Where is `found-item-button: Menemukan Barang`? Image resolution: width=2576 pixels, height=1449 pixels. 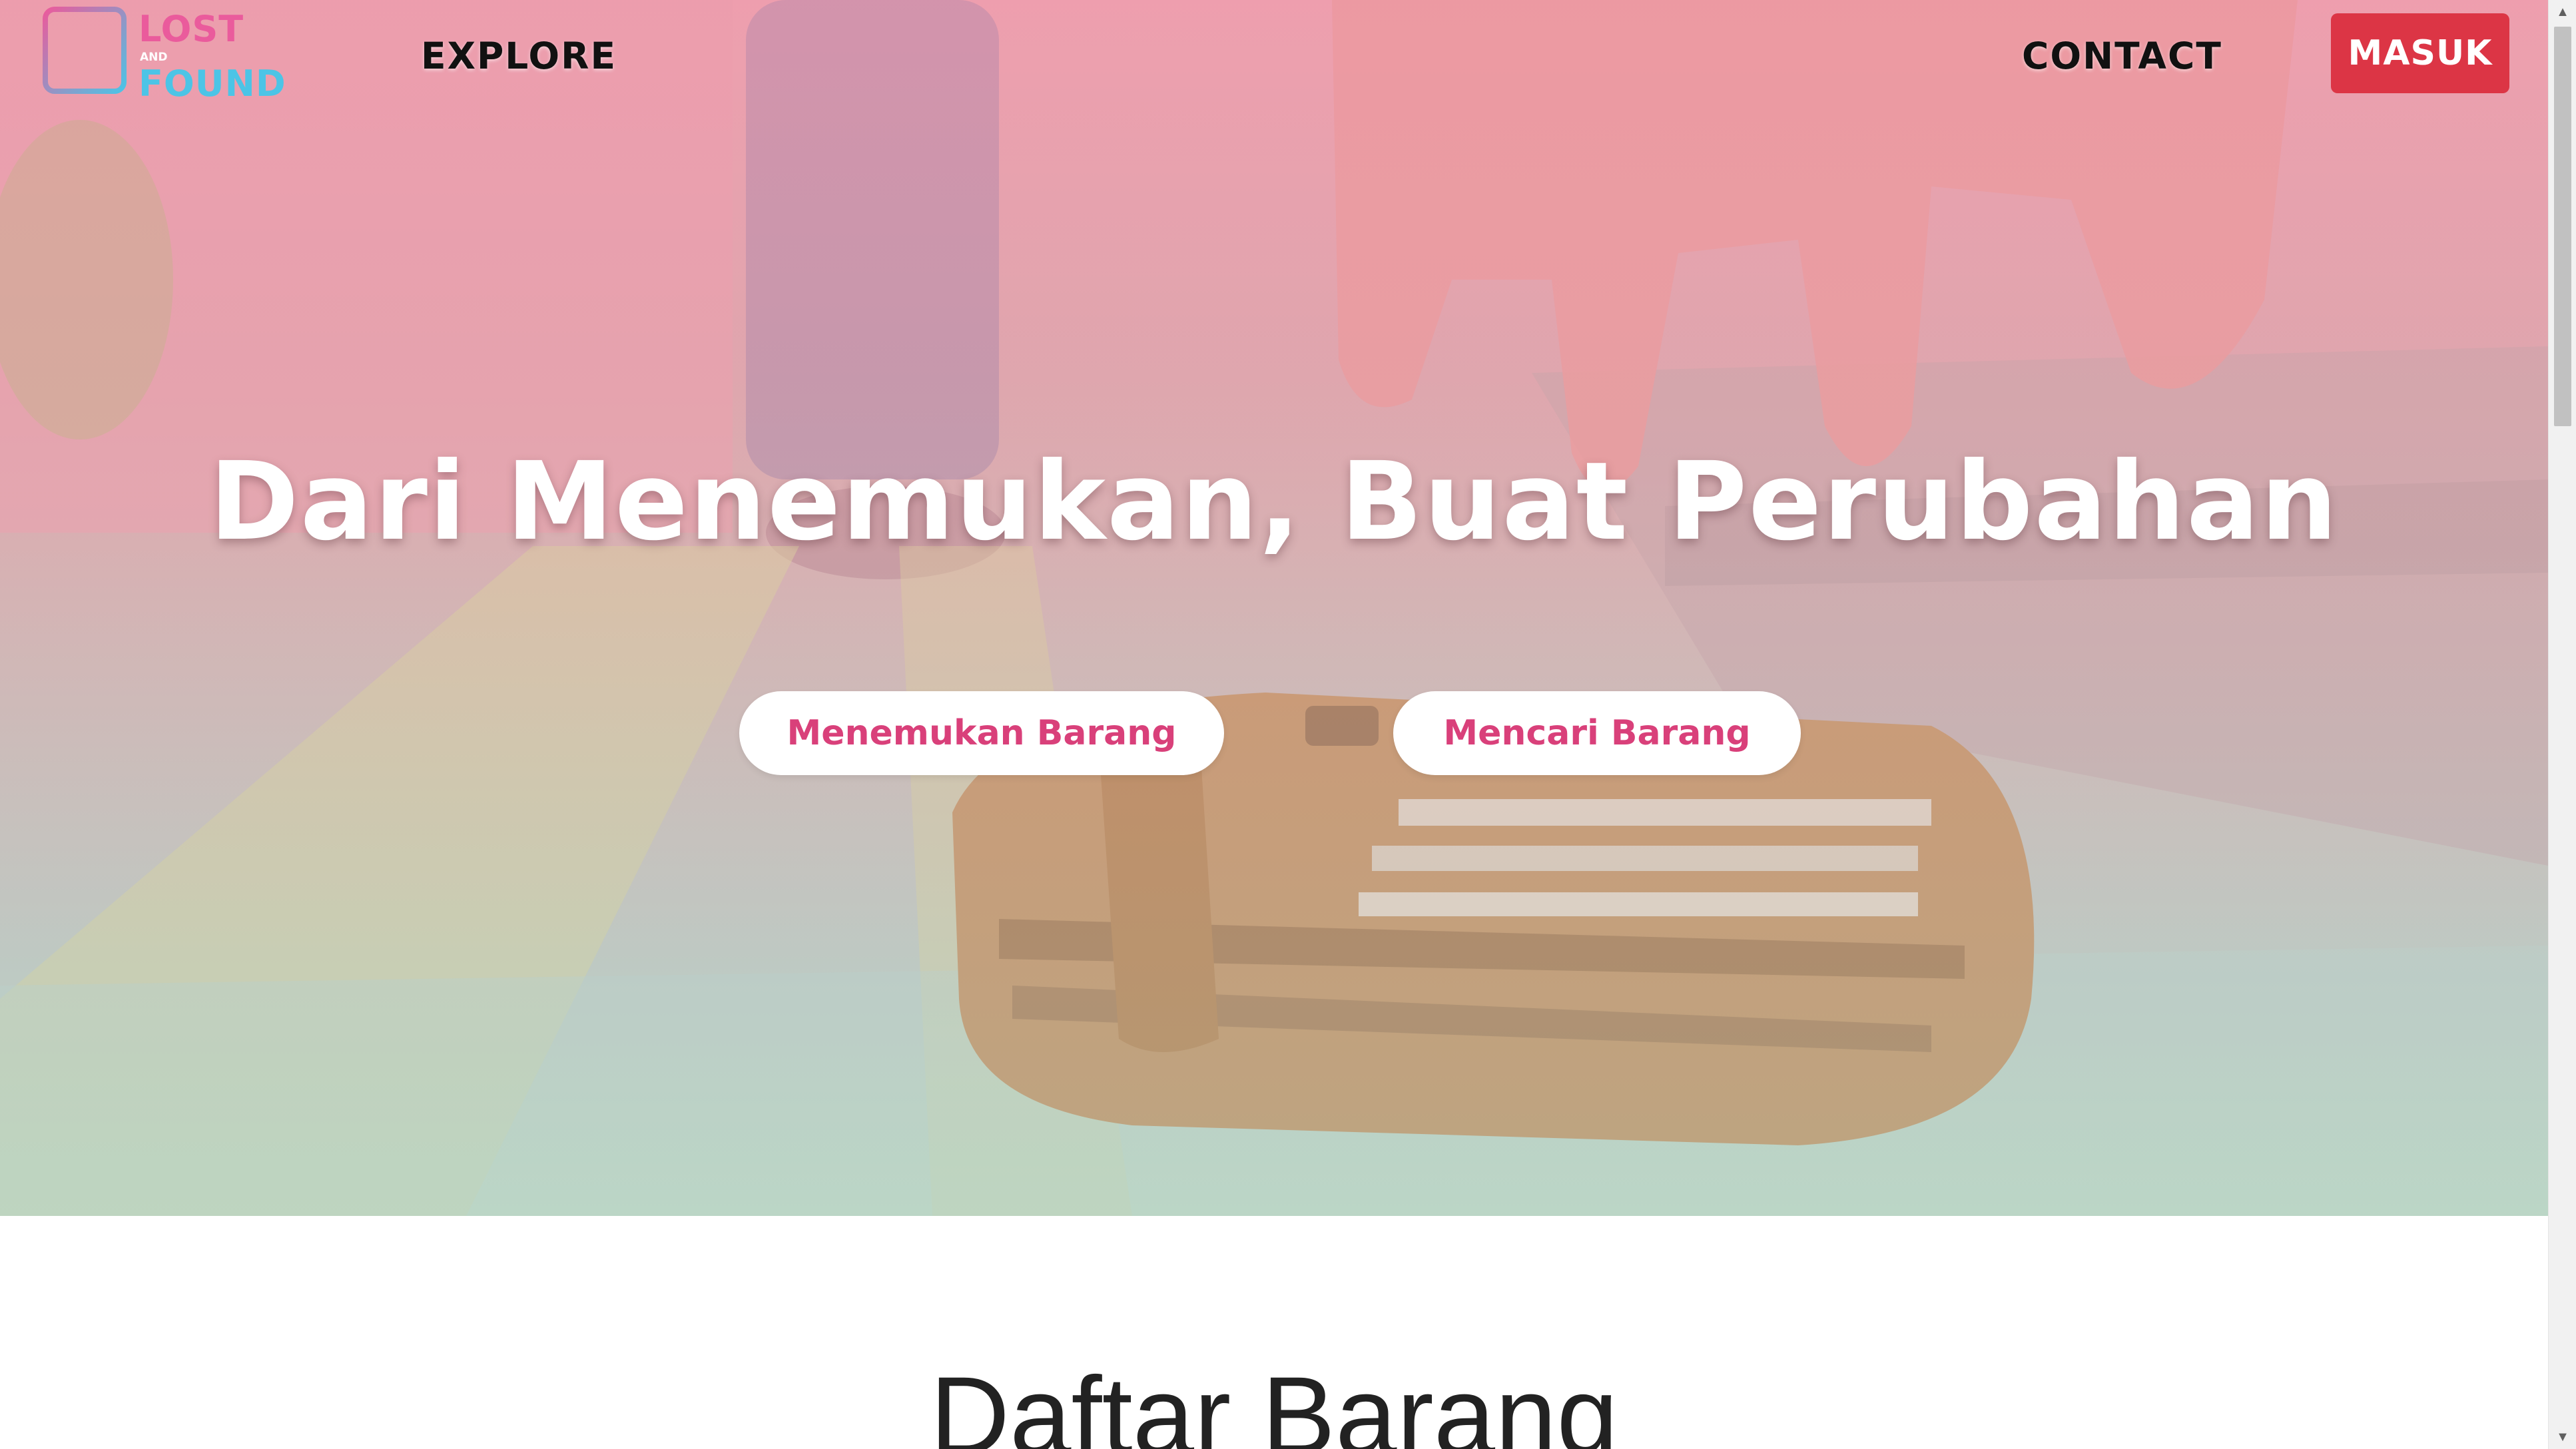
found-item-button: Menemukan Barang is located at coordinates (981, 733).